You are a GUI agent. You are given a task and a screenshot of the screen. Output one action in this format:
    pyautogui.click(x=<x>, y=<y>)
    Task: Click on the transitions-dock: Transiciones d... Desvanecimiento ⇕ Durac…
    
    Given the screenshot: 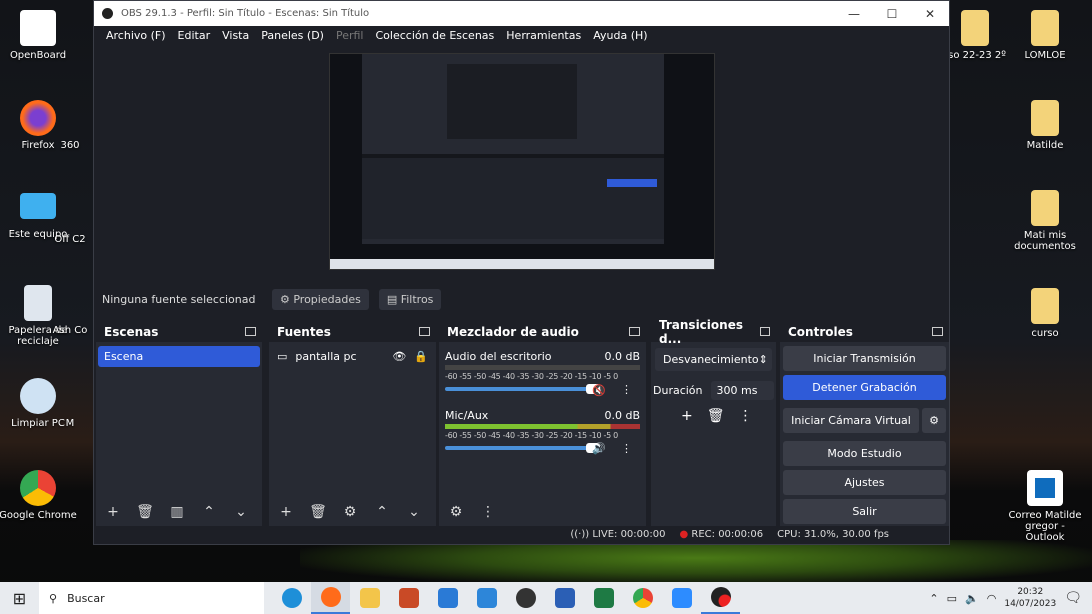 What is the action you would take?
    pyautogui.click(x=713, y=422)
    